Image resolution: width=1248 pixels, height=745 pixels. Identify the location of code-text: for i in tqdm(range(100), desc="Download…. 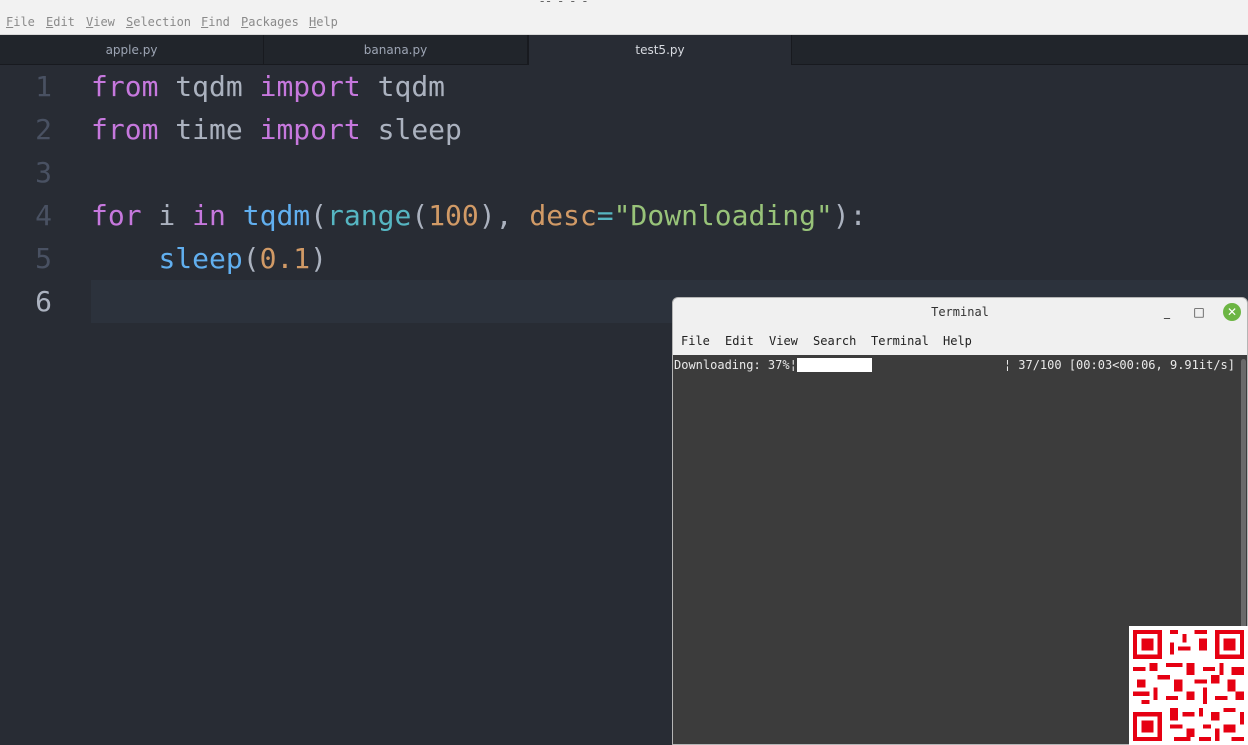
(669, 215).